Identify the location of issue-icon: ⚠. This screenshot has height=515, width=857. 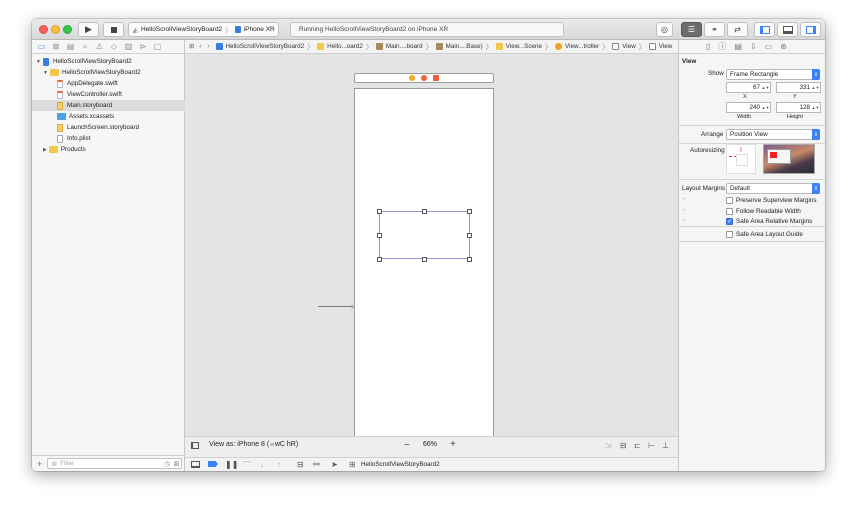
(99, 46).